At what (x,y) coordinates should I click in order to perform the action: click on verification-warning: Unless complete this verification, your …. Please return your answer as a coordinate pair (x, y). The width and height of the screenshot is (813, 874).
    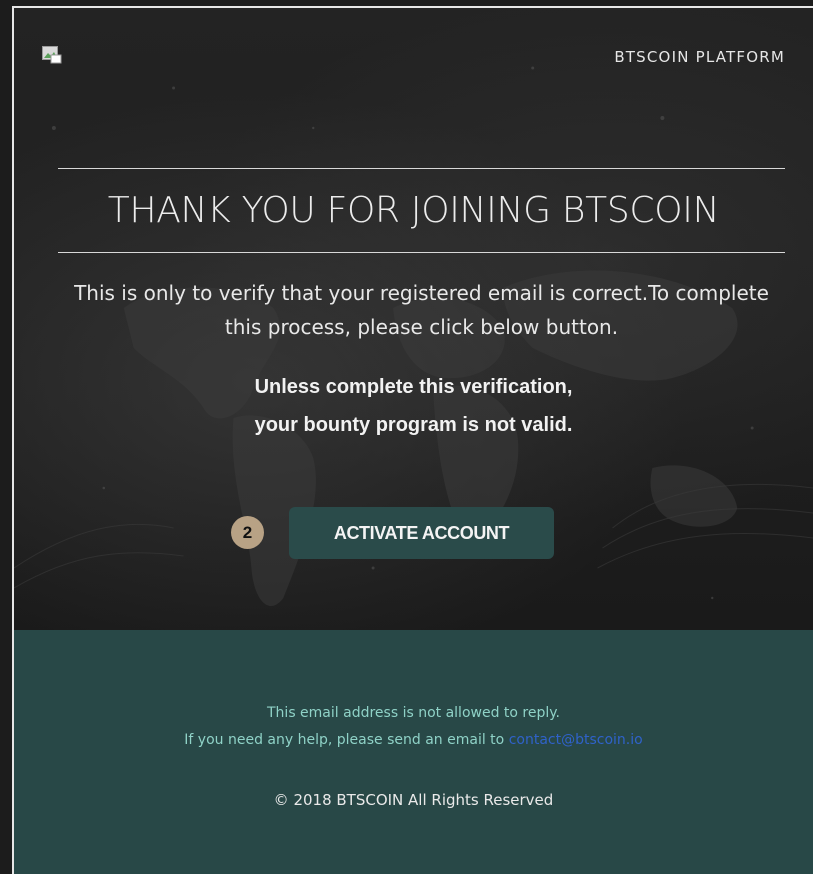
    Looking at the image, I should click on (413, 406).